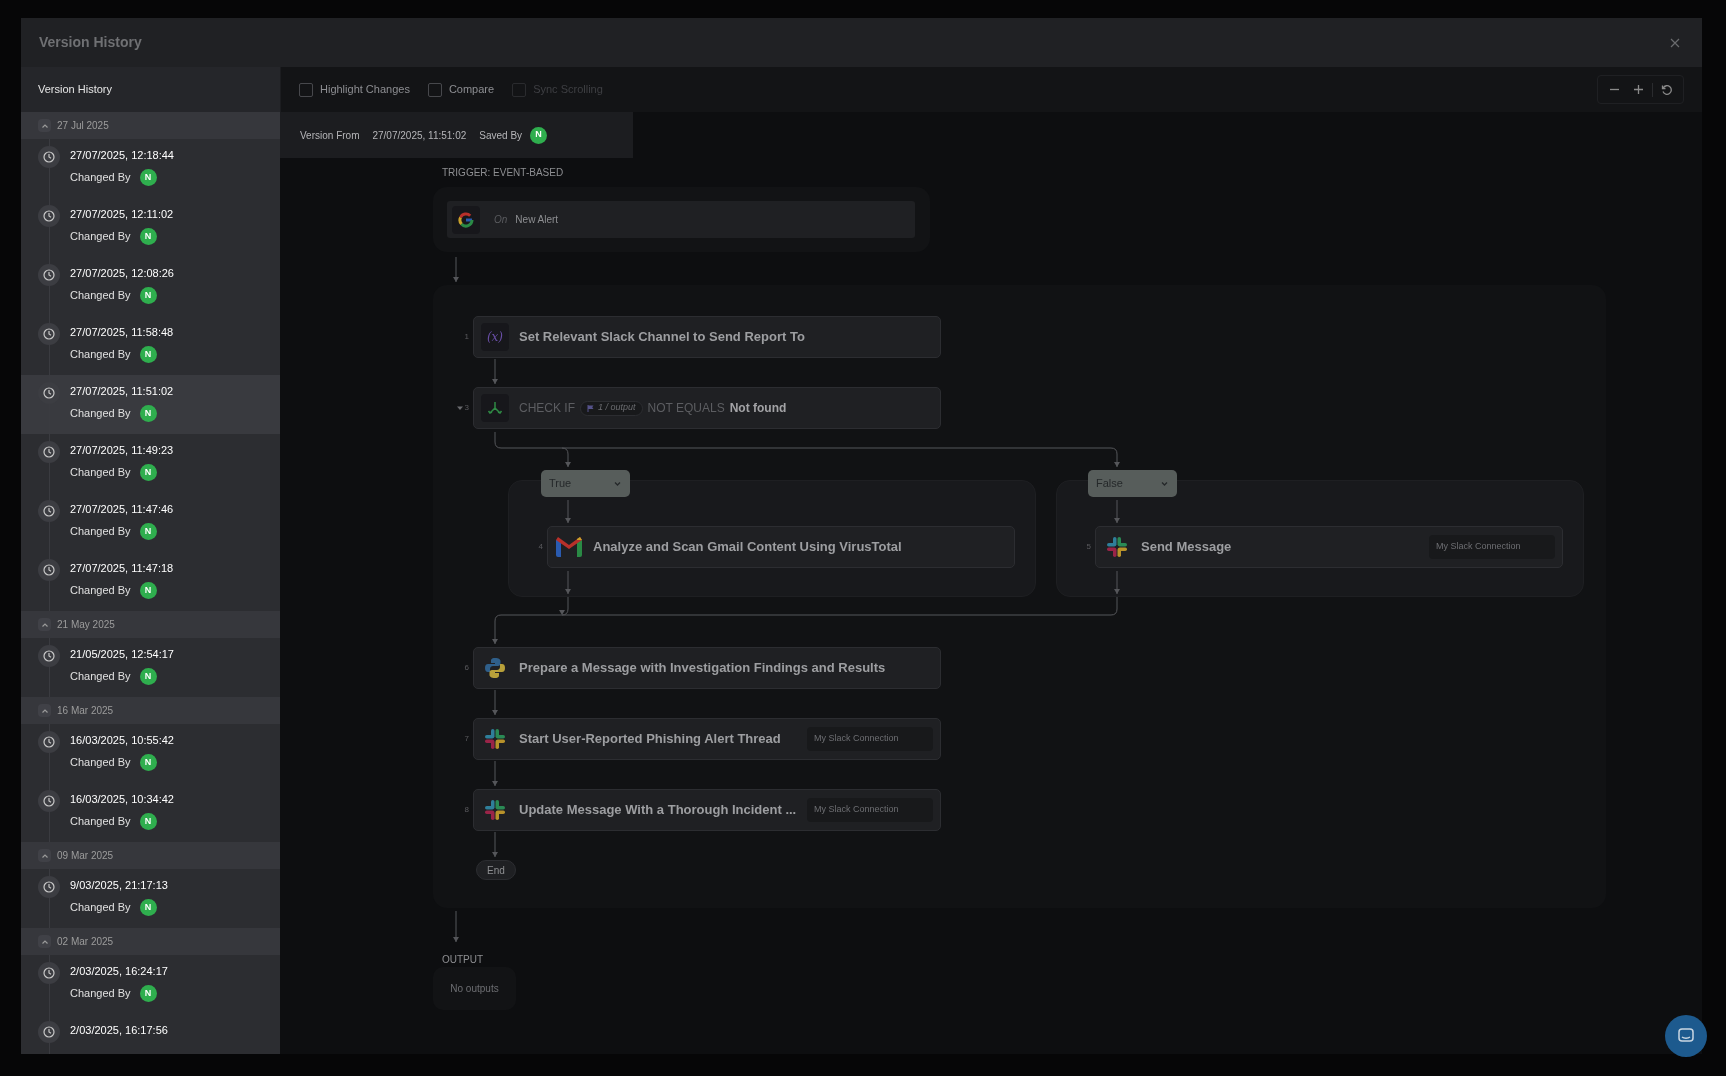 This screenshot has width=1726, height=1076. Describe the element at coordinates (681, 219) in the screenshot. I see `trigger-node: On New Alert` at that location.